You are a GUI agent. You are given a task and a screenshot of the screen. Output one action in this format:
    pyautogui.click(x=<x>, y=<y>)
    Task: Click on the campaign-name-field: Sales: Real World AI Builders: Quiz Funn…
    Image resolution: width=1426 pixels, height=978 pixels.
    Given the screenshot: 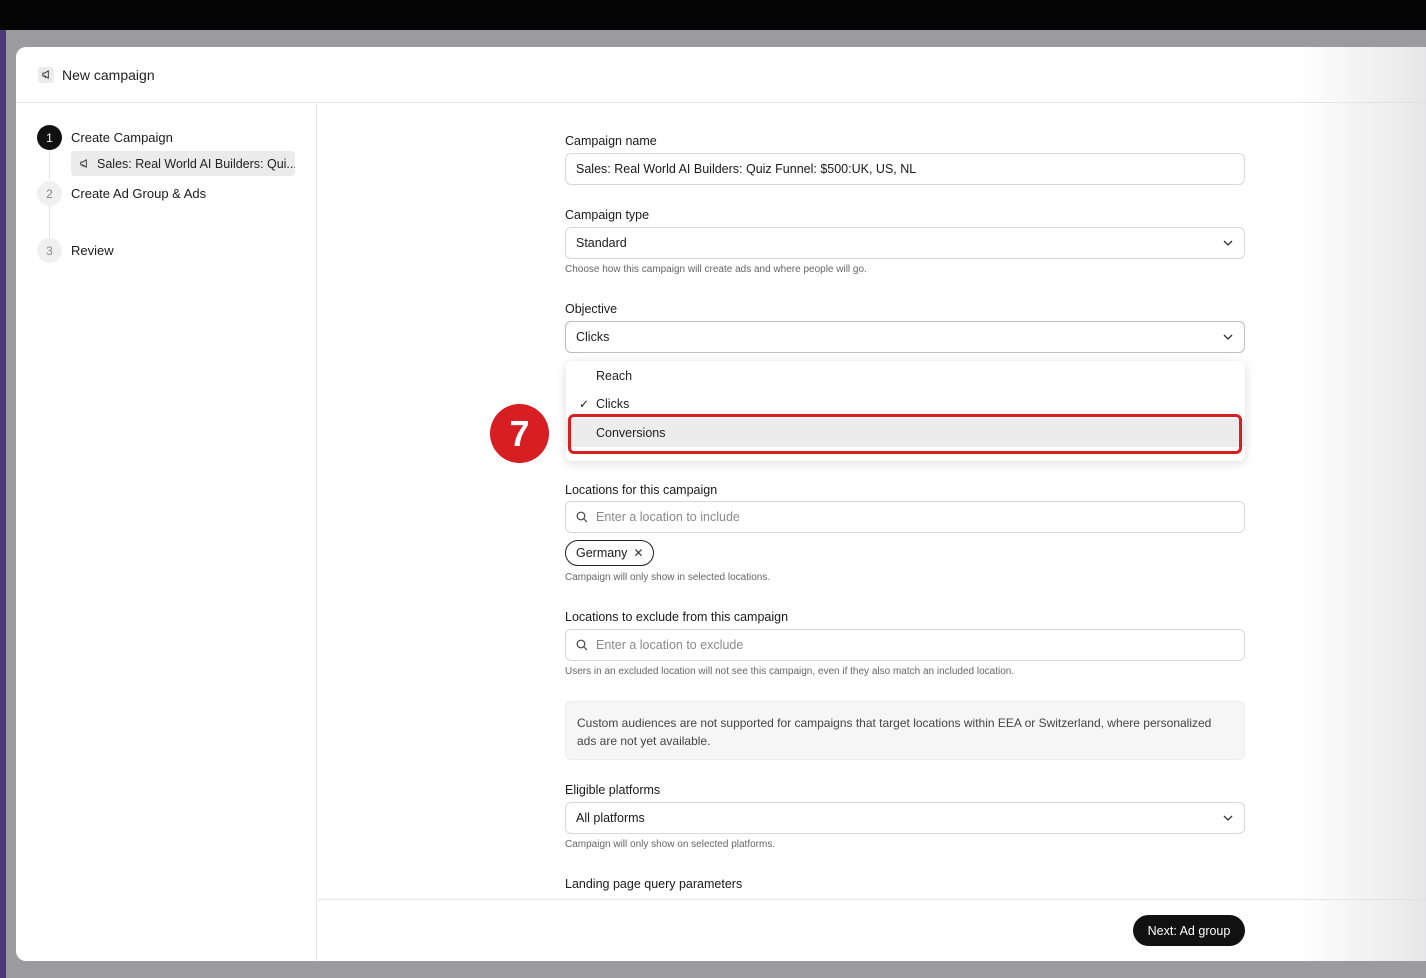 What is the action you would take?
    pyautogui.click(x=905, y=169)
    